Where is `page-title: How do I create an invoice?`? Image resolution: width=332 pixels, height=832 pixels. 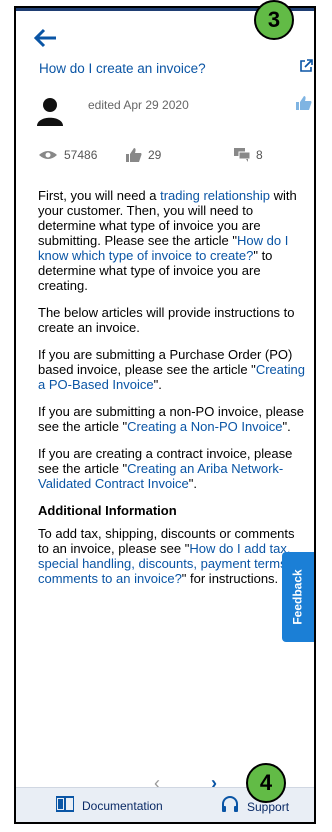 page-title: How do I create an invoice? is located at coordinates (122, 68).